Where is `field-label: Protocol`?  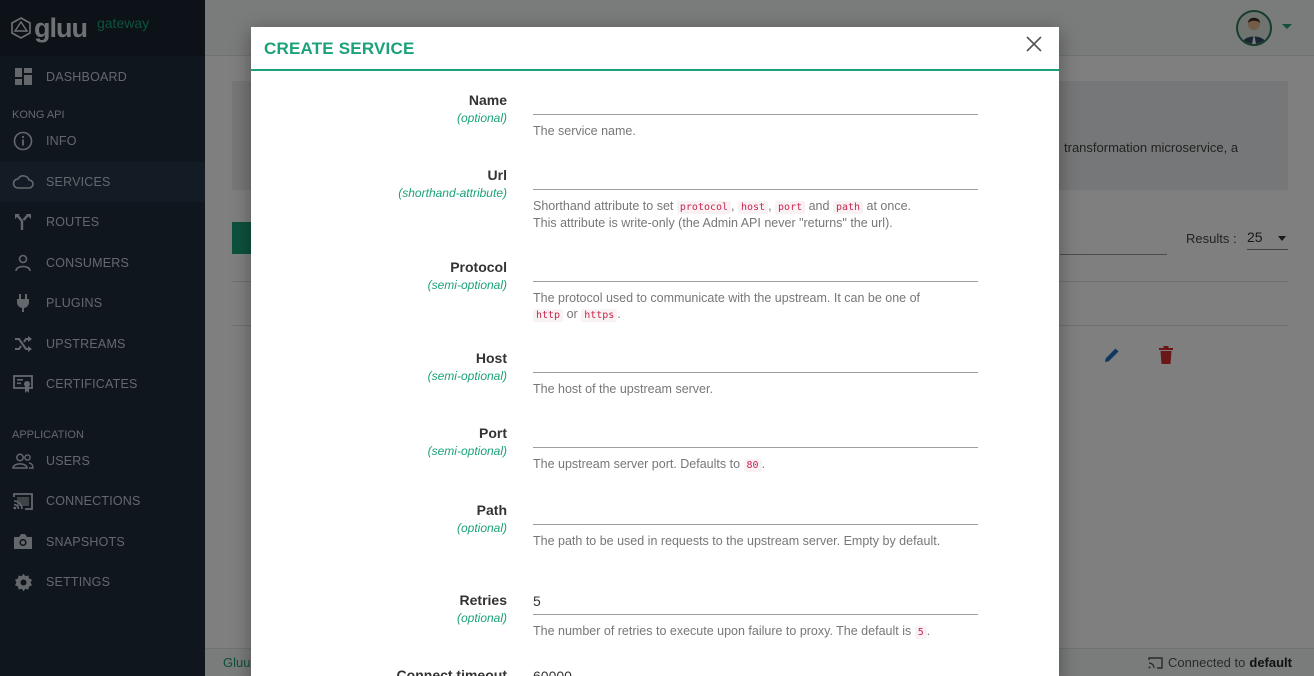
field-label: Protocol is located at coordinates (478, 267).